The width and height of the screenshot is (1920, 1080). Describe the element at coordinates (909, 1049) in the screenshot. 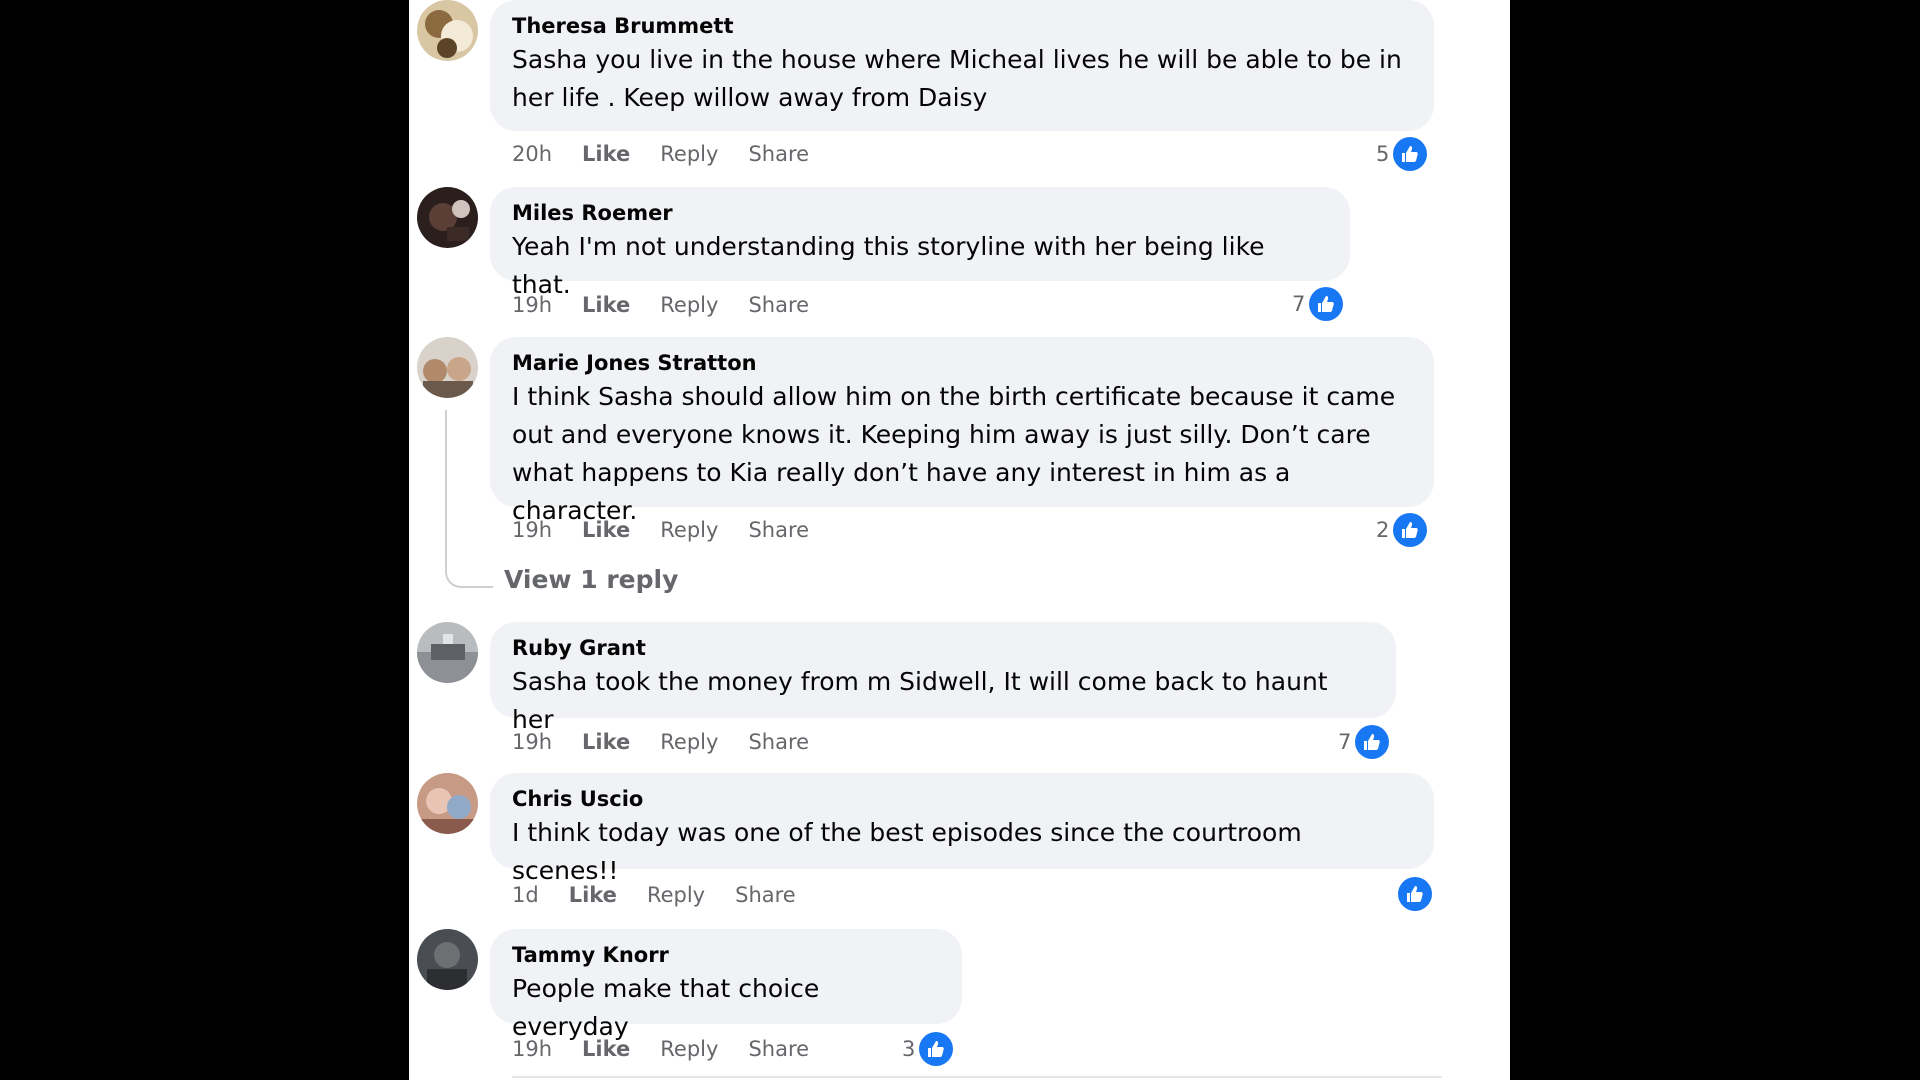

I see `reaction-count: 3` at that location.